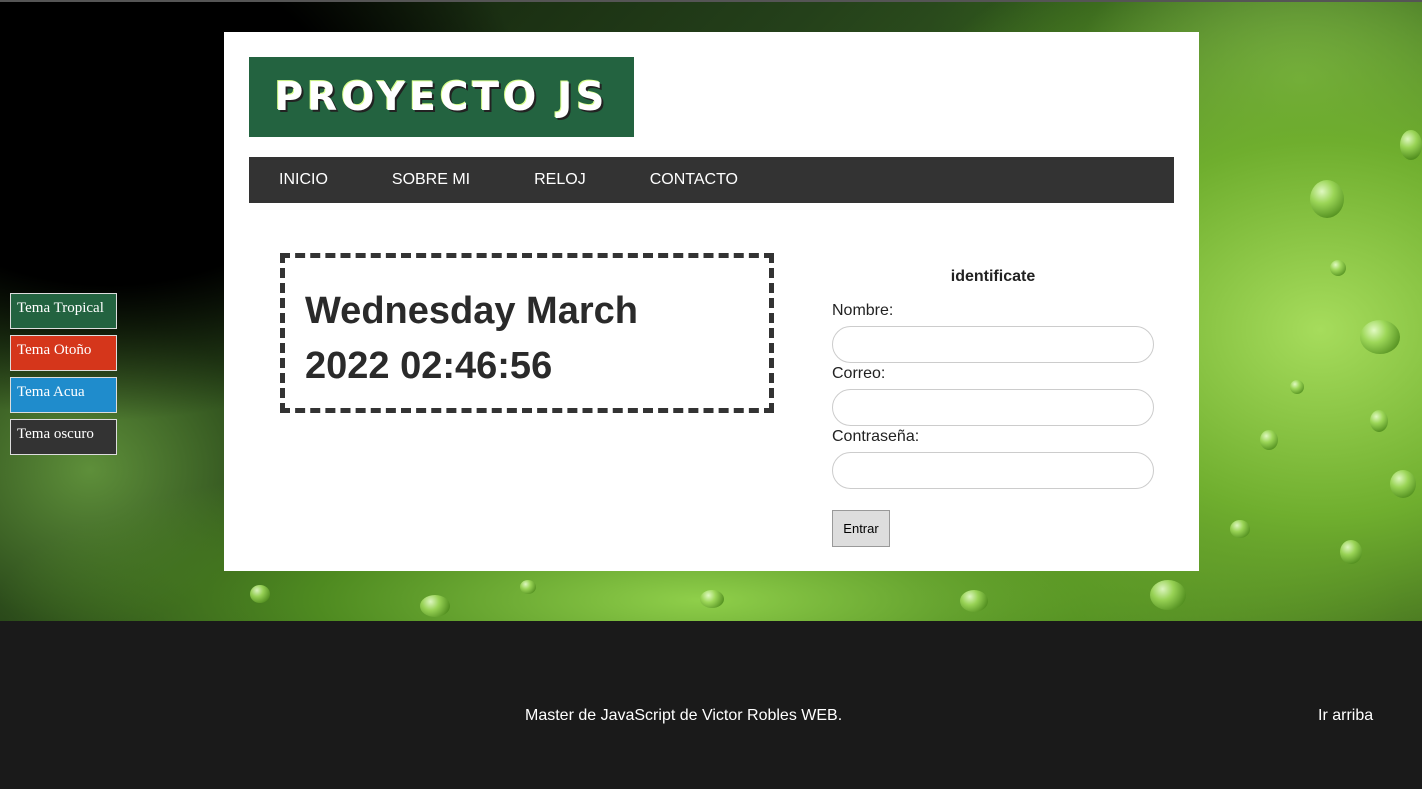 Image resolution: width=1422 pixels, height=789 pixels. Describe the element at coordinates (993, 344) in the screenshot. I see `name-field` at that location.